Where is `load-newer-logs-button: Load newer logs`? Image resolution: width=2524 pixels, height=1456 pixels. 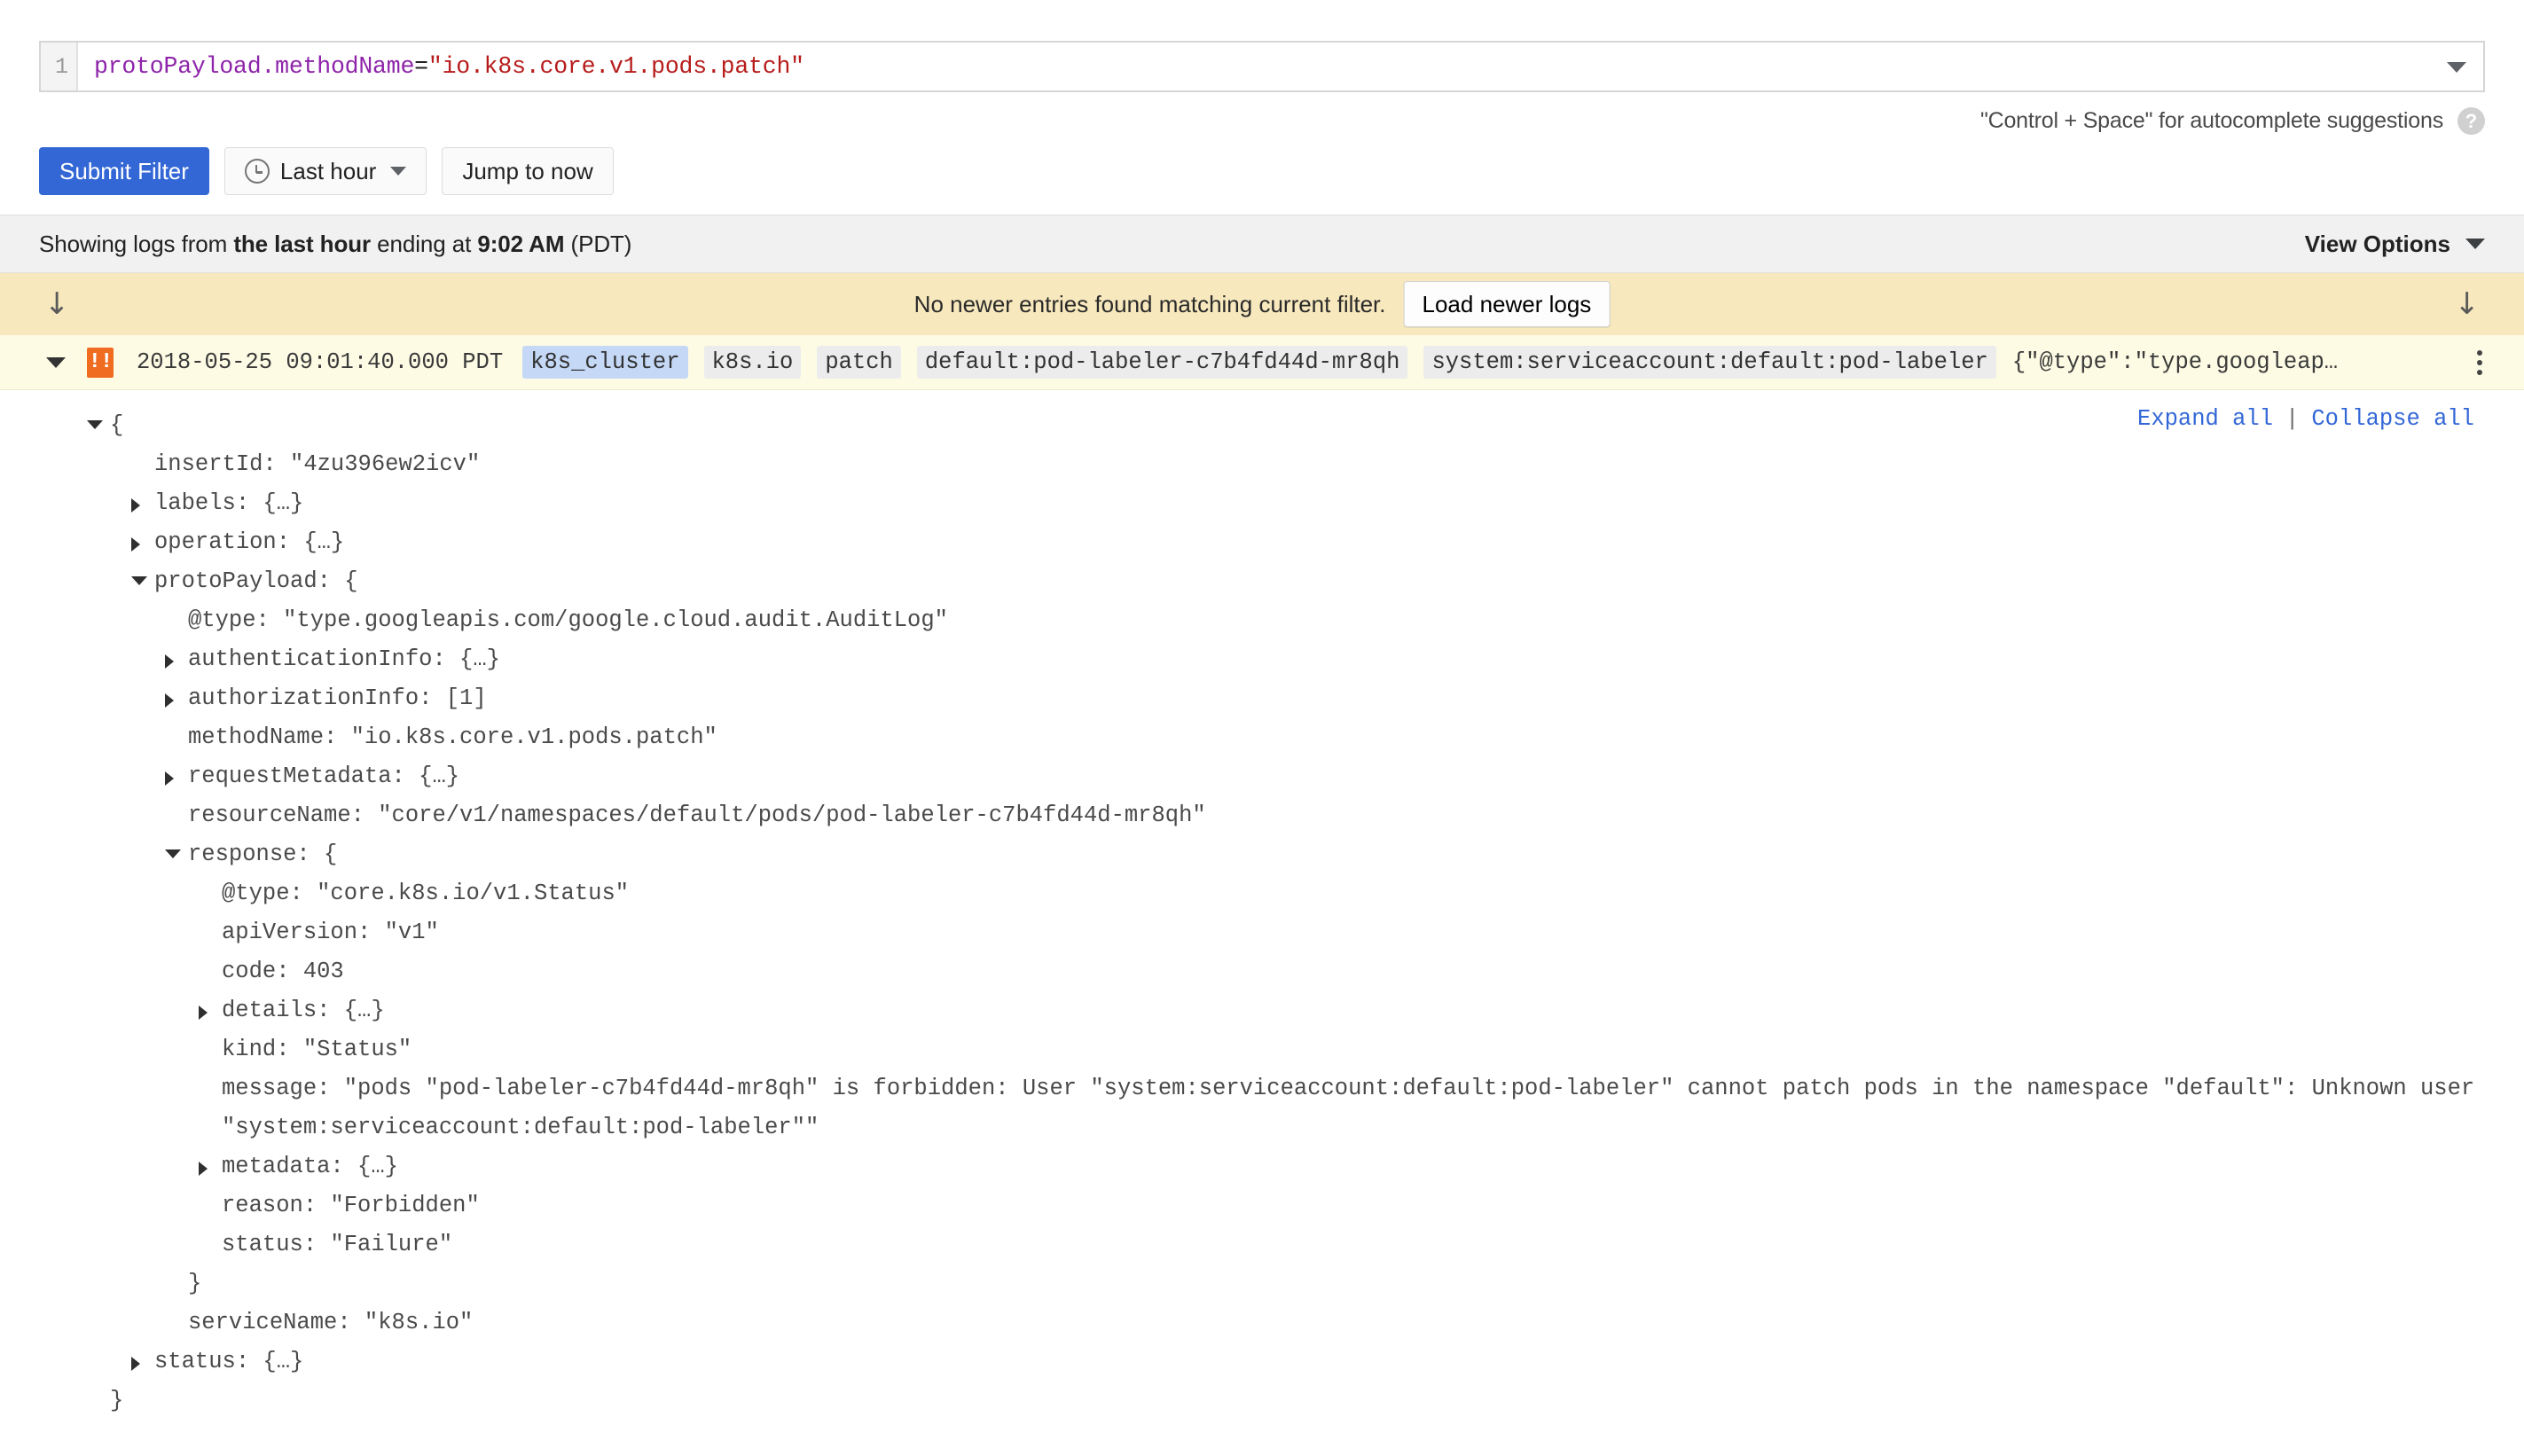
load-newer-logs-button: Load newer logs is located at coordinates (1507, 304).